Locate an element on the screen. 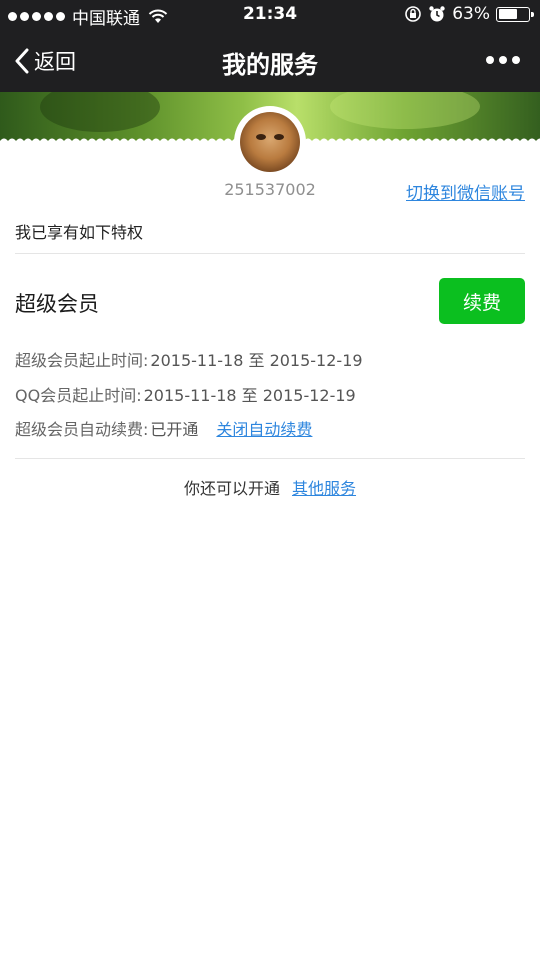 The width and height of the screenshot is (540, 960). switch-wechat-account-link: 切换到微信账号 is located at coordinates (465, 191).